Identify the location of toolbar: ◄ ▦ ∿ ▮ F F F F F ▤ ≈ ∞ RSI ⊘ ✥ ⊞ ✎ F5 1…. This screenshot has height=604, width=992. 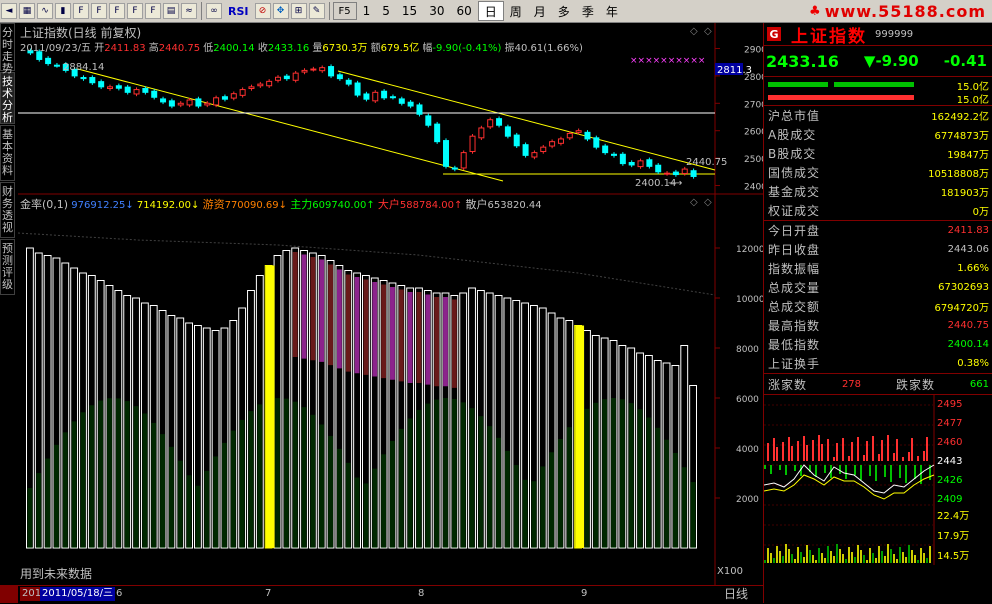
(496, 11).